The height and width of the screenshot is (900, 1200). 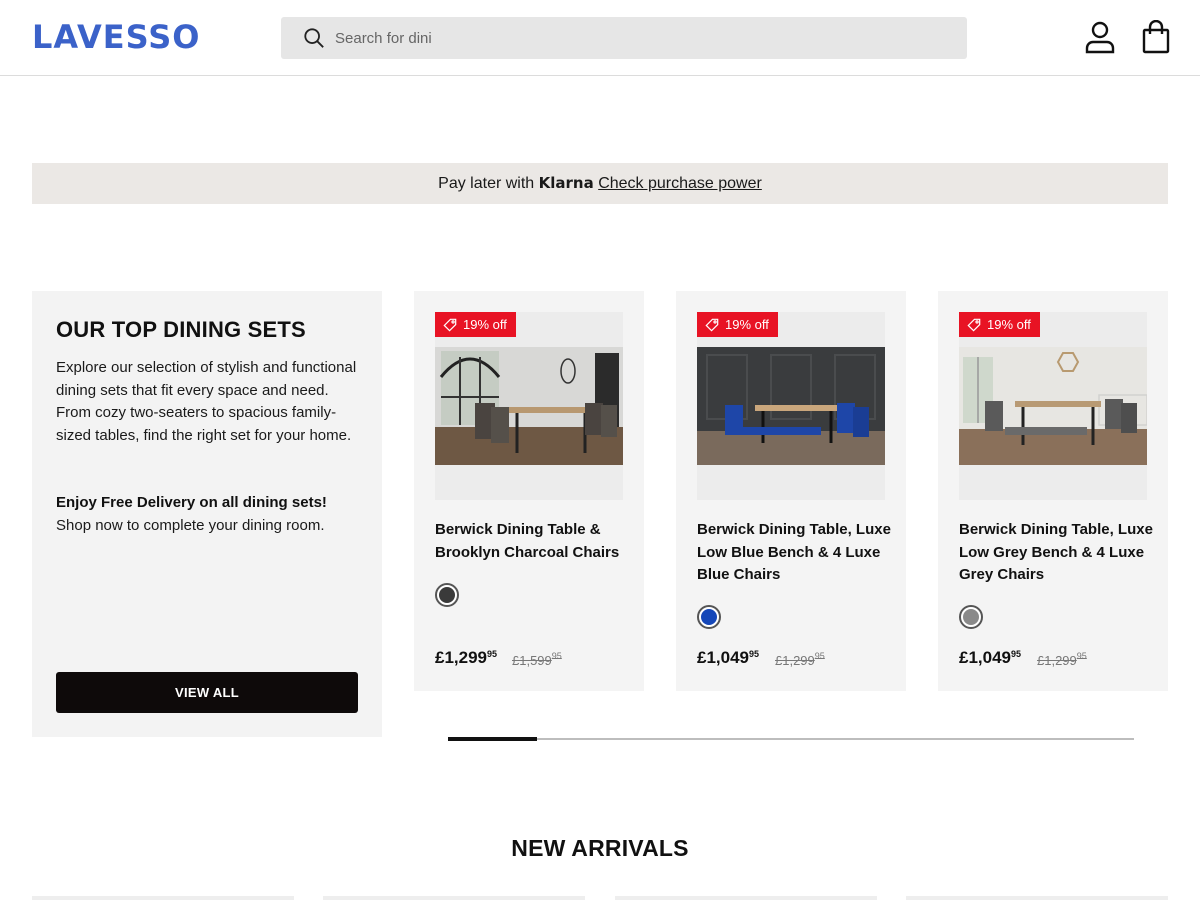 What do you see at coordinates (190, 525) in the screenshot?
I see `promo-subtext: Shop now to complete your dining room.` at bounding box center [190, 525].